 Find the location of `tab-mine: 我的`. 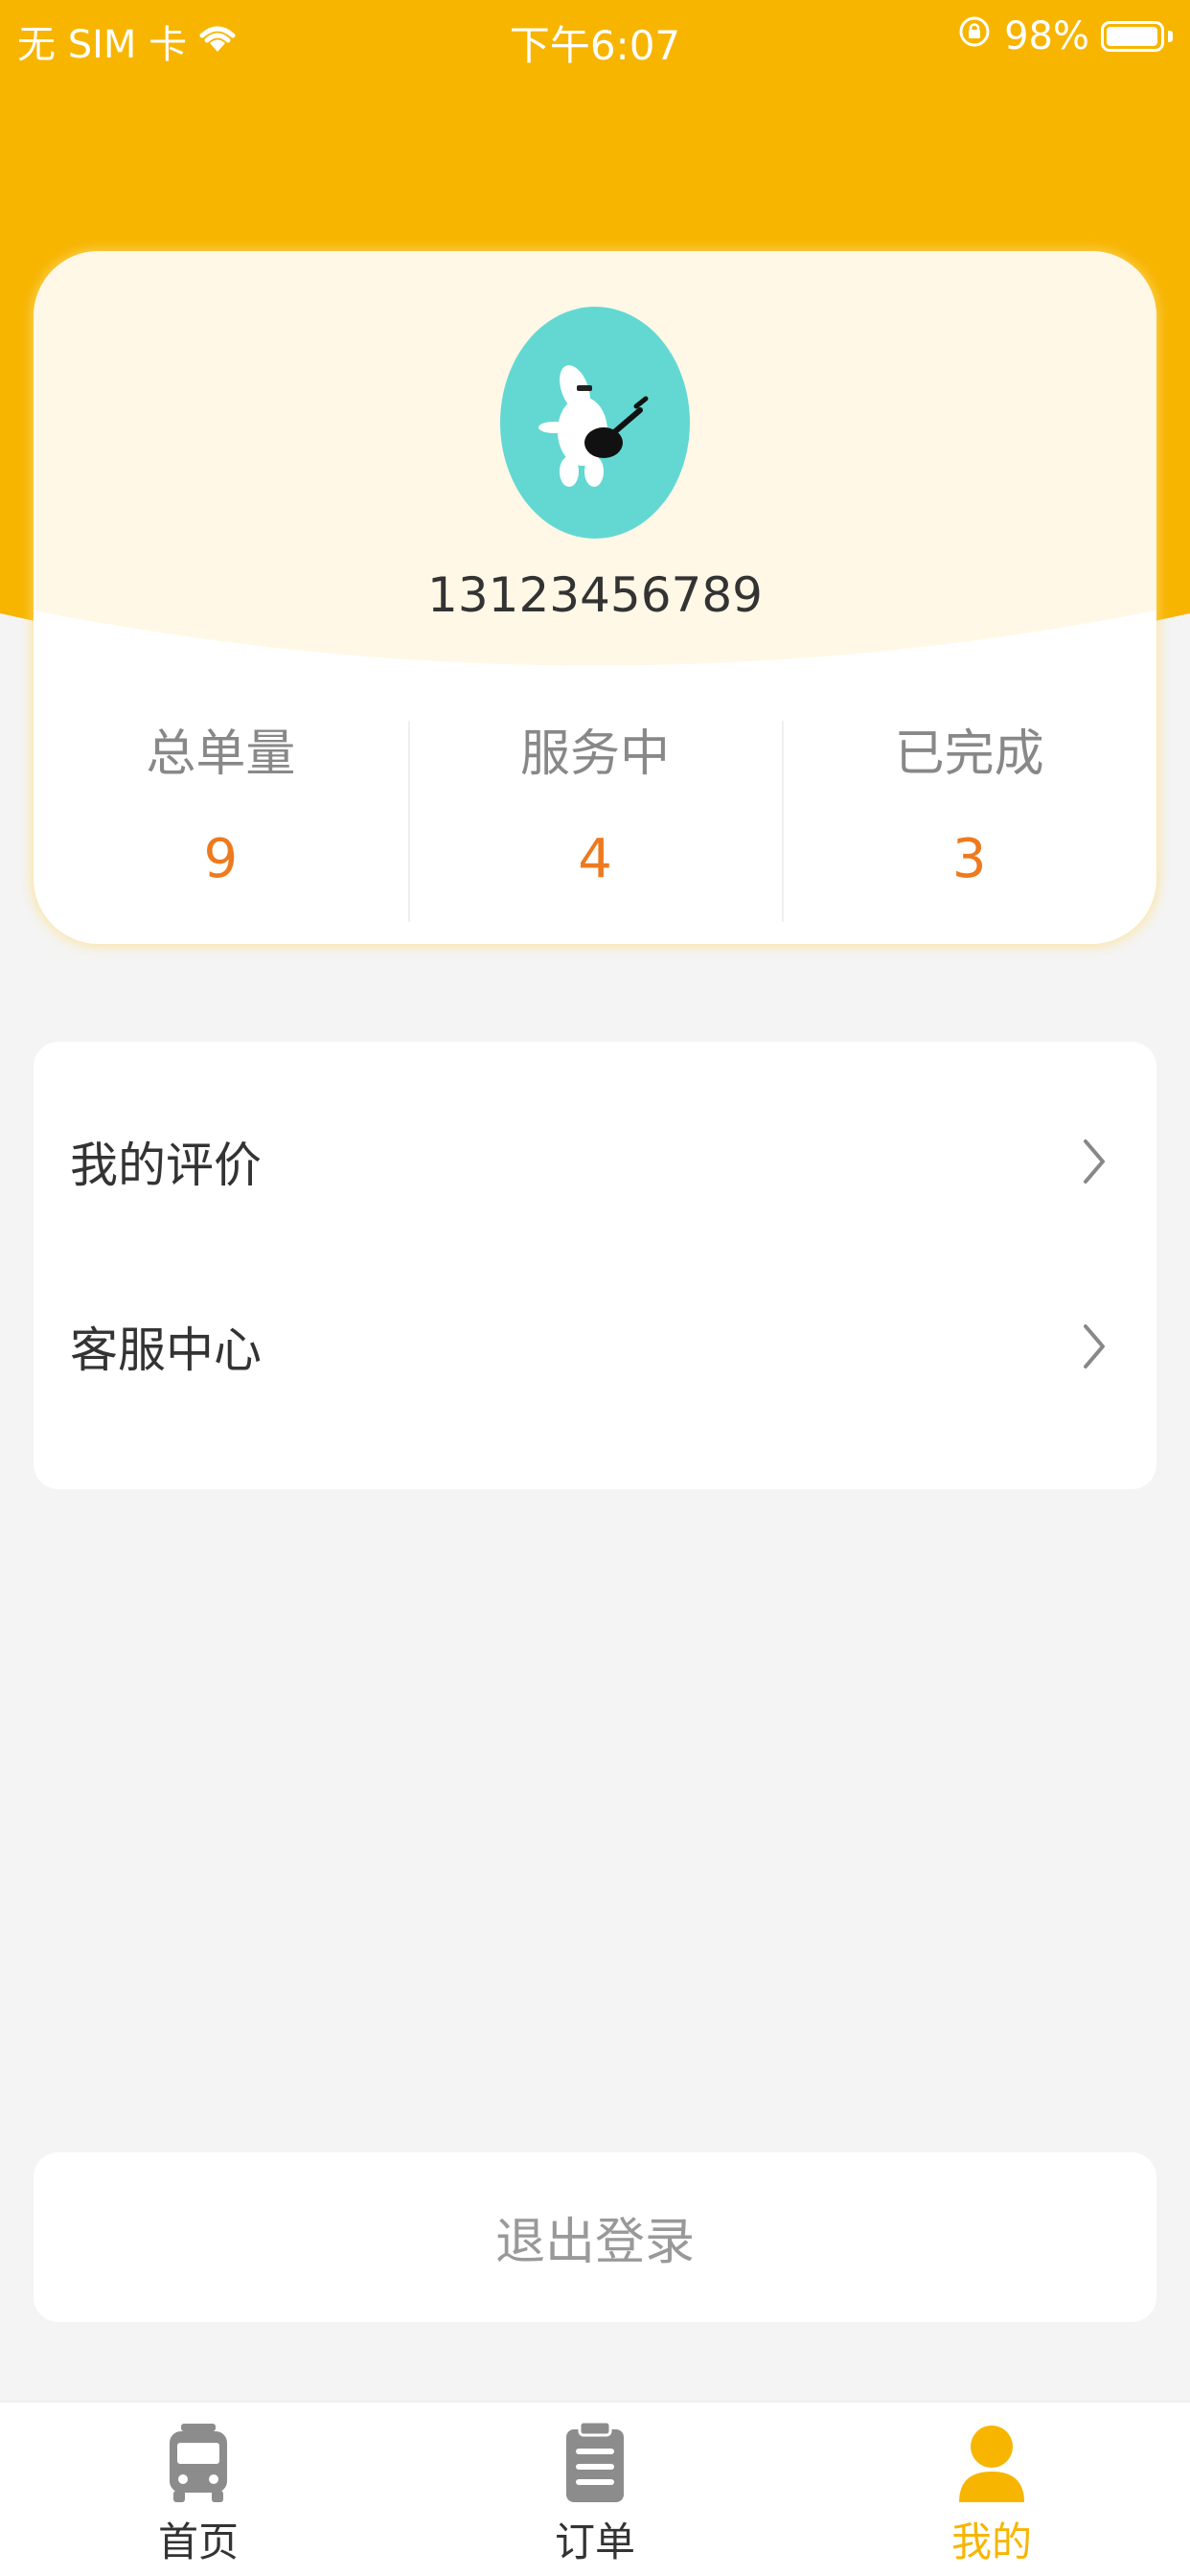

tab-mine: 我的 is located at coordinates (991, 2489).